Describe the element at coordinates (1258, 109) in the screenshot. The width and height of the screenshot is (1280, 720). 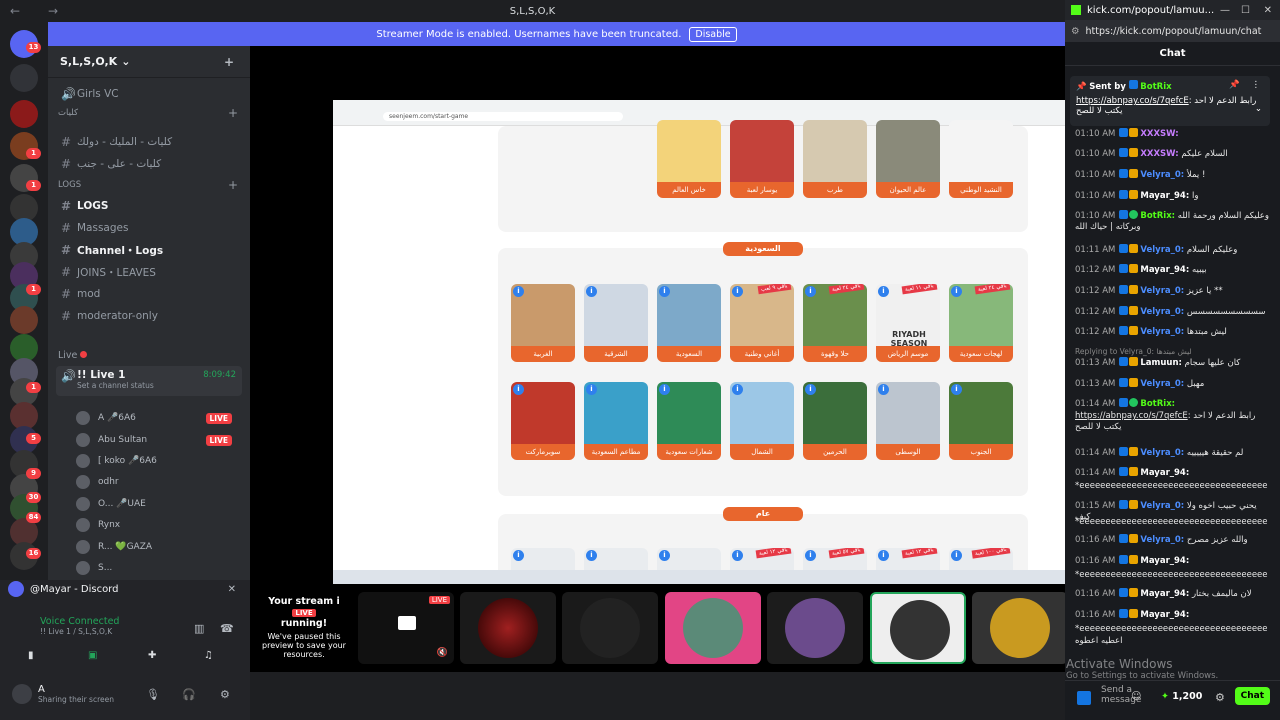
I see `expand-chevron-icon: ⌄` at that location.